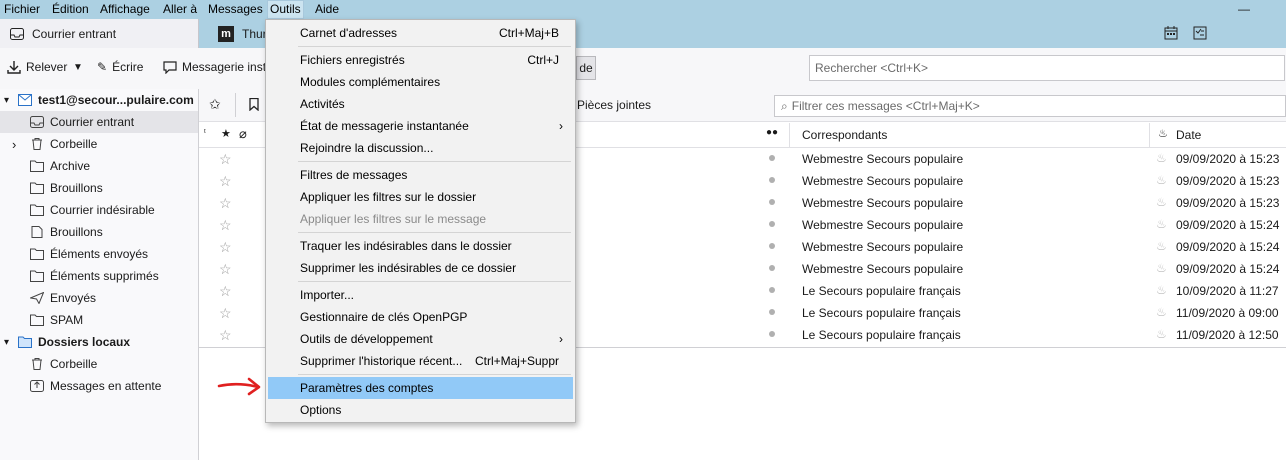 Image resolution: width=1286 pixels, height=460 pixels. What do you see at coordinates (1171, 33) in the screenshot?
I see `calendar-icon` at bounding box center [1171, 33].